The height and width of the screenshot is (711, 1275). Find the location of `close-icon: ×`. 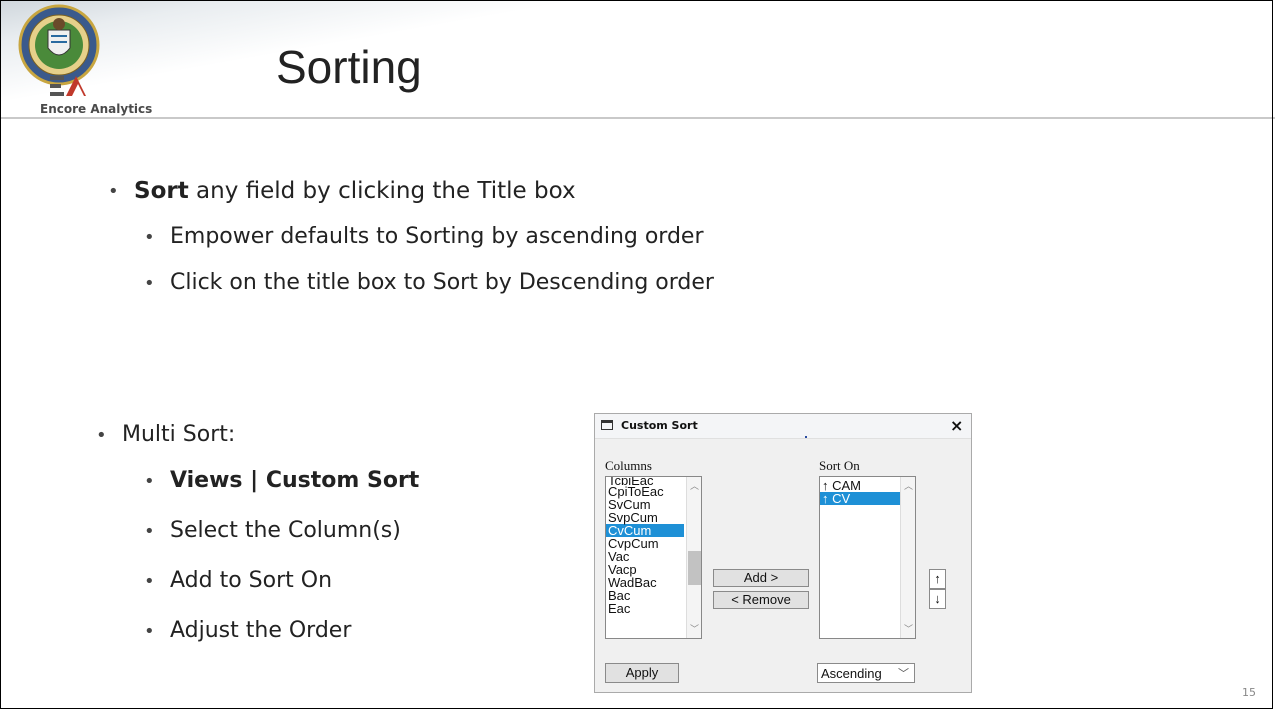

close-icon: × is located at coordinates (956, 425).